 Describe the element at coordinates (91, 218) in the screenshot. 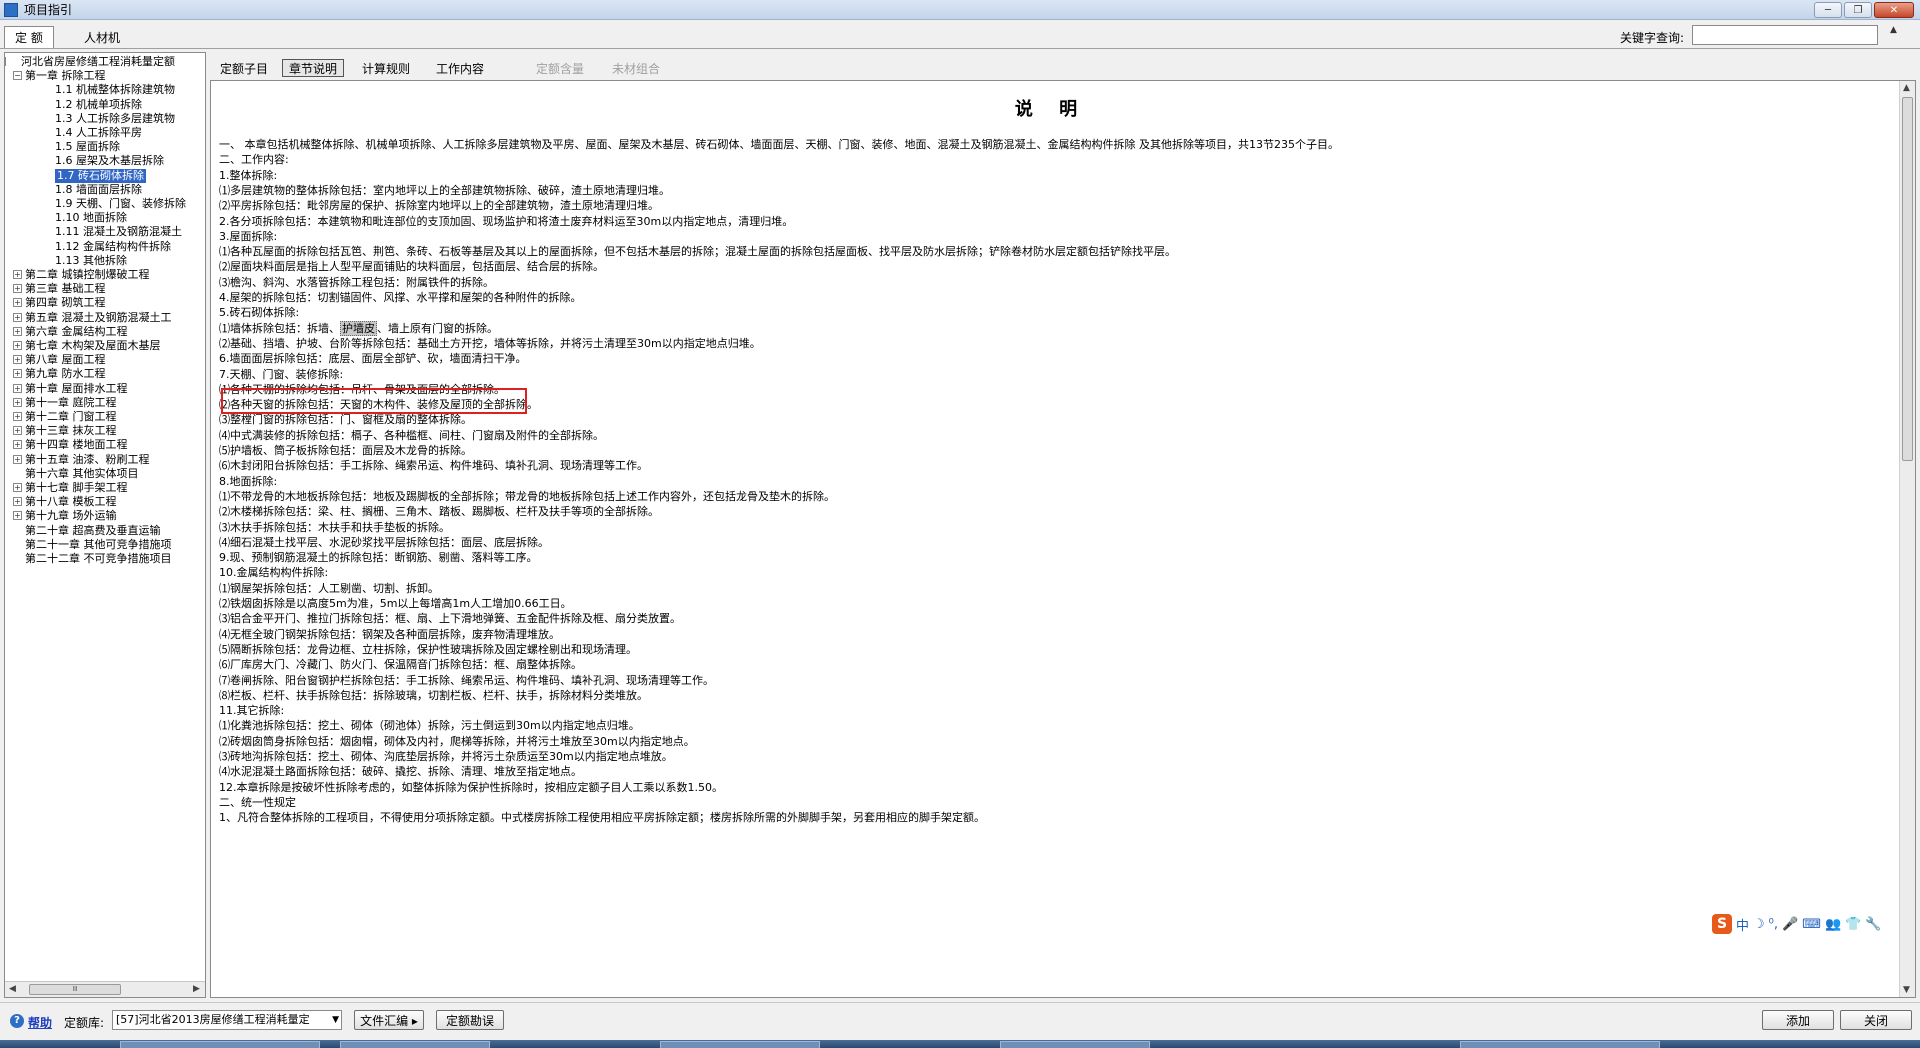

I see `tree-node: 1.10 地面拆除` at that location.